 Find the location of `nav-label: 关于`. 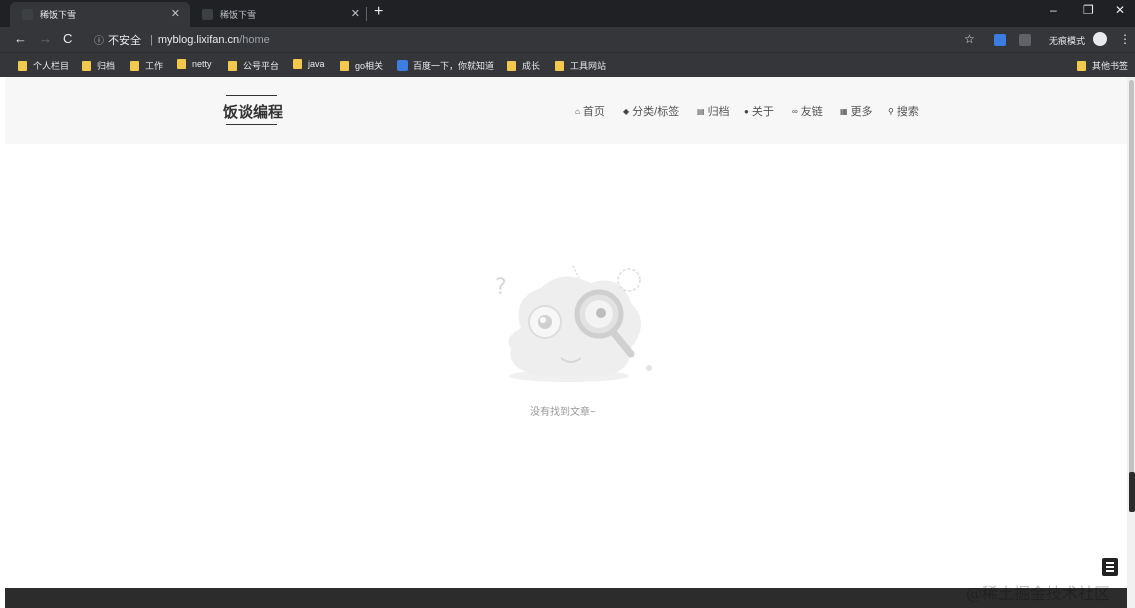

nav-label: 关于 is located at coordinates (762, 112).